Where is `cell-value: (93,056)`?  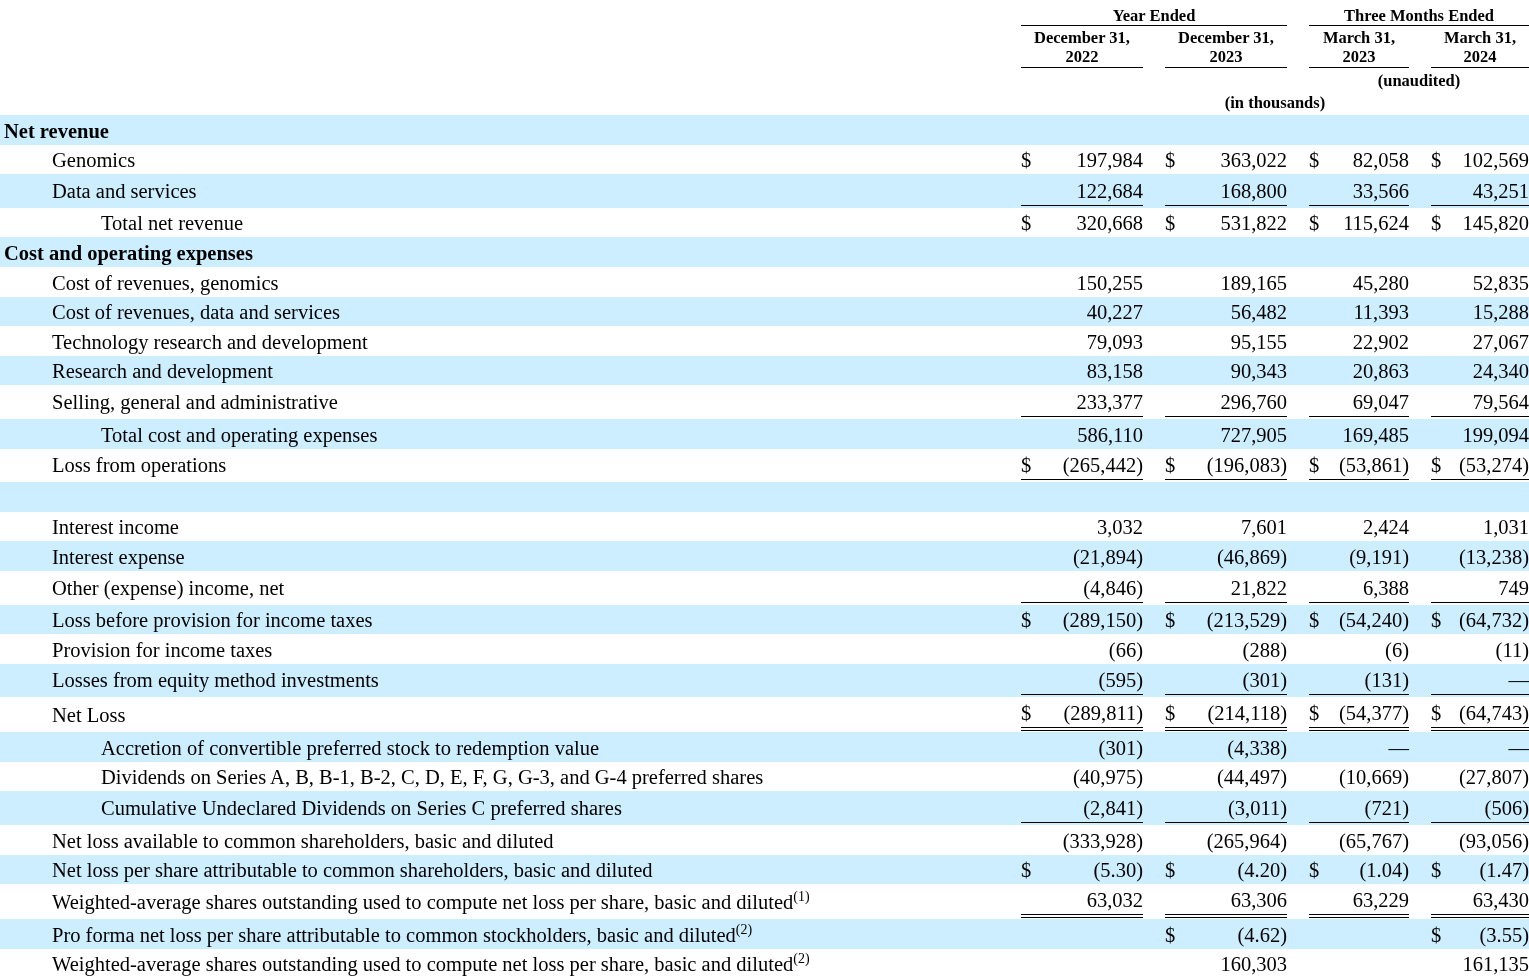 cell-value: (93,056) is located at coordinates (1493, 840).